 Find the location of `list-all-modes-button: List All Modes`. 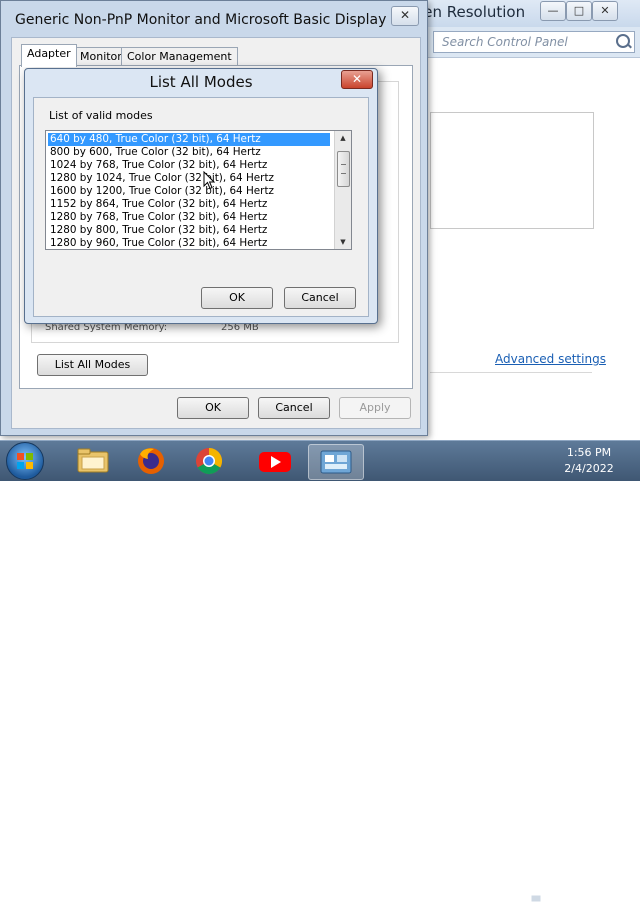

list-all-modes-button: List All Modes is located at coordinates (92, 365).